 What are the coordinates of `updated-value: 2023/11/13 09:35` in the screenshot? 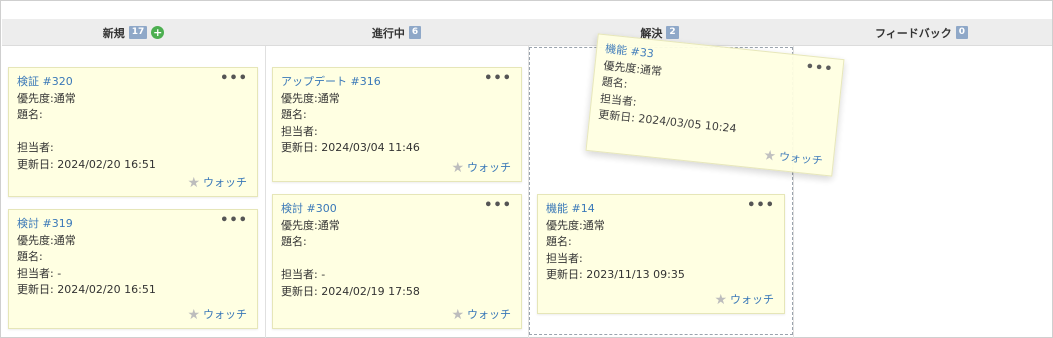 It's located at (635, 274).